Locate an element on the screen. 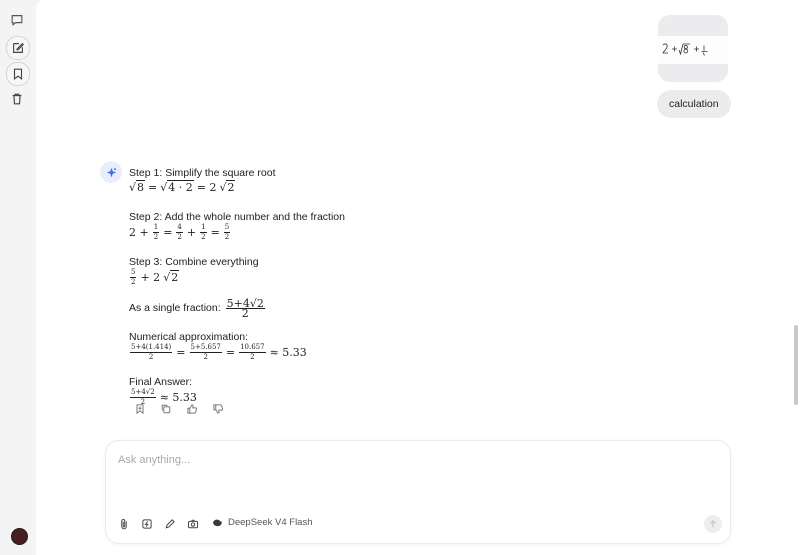 The image size is (800, 555). message-composer: DeepSeek V4 Flash is located at coordinates (418, 492).